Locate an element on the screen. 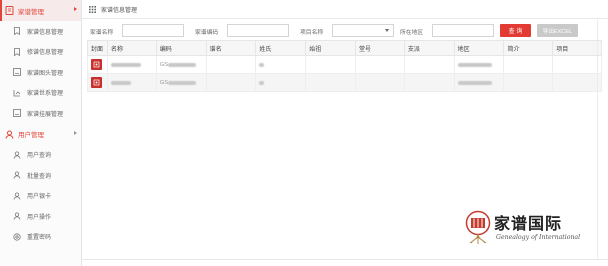 This screenshot has width=608, height=266. tree-icon is located at coordinates (17, 93).